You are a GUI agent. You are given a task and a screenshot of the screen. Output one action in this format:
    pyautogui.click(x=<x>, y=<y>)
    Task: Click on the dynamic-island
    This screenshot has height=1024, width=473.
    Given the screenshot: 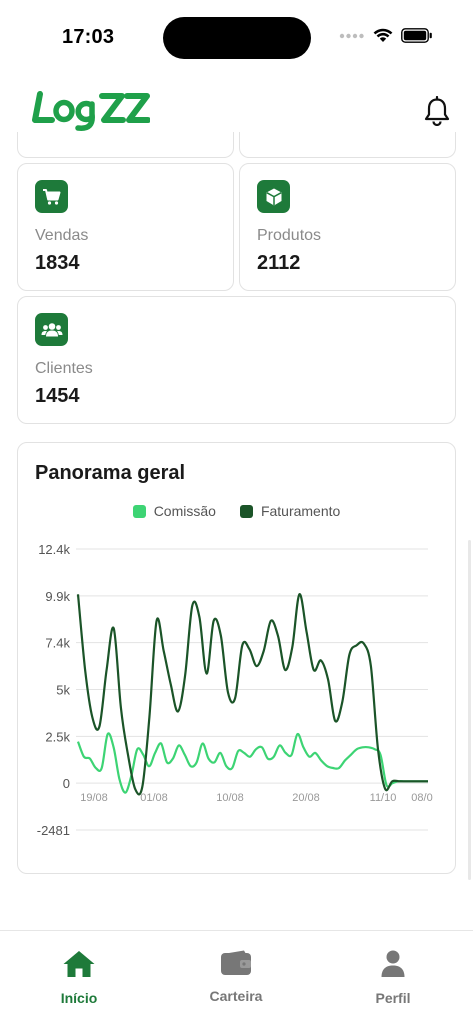 What is the action you would take?
    pyautogui.click(x=237, y=38)
    